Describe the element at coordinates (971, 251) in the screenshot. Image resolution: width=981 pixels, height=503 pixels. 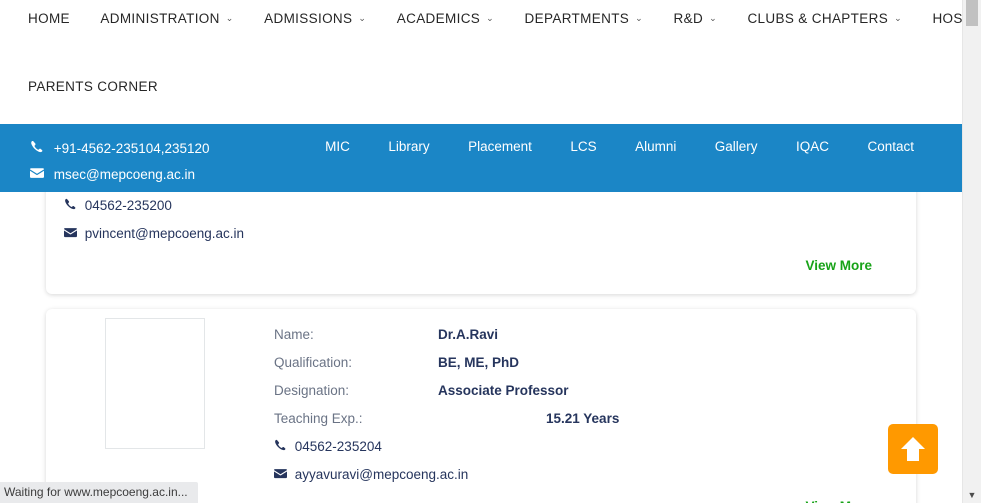
I see `vertical-scrollbar: ▼` at that location.